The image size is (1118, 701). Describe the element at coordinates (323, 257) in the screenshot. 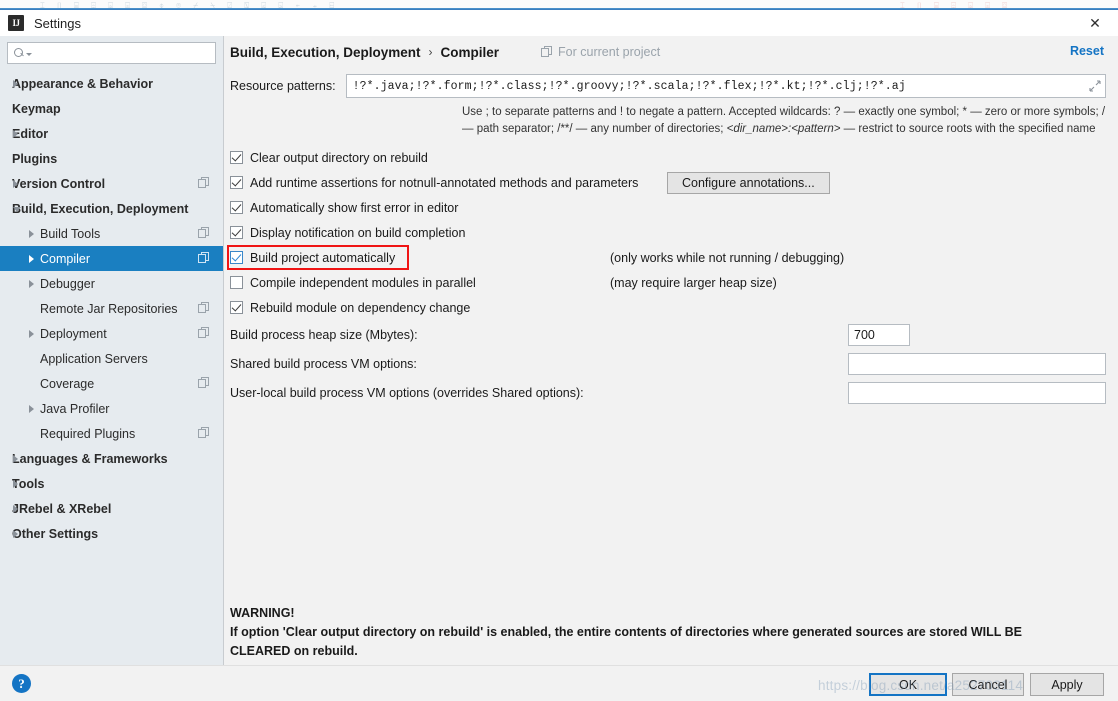

I see `checkbox-label: Build project automatically` at that location.